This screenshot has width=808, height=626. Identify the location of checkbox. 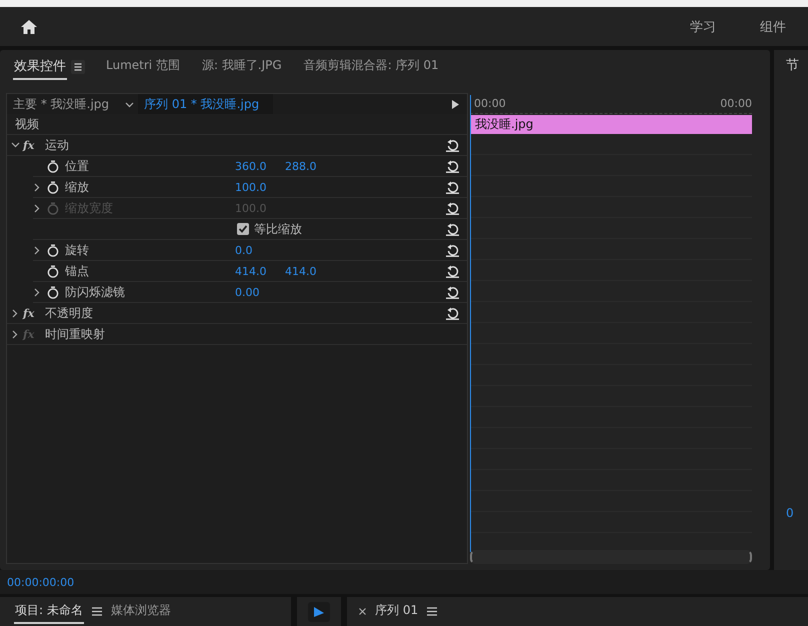
(243, 229).